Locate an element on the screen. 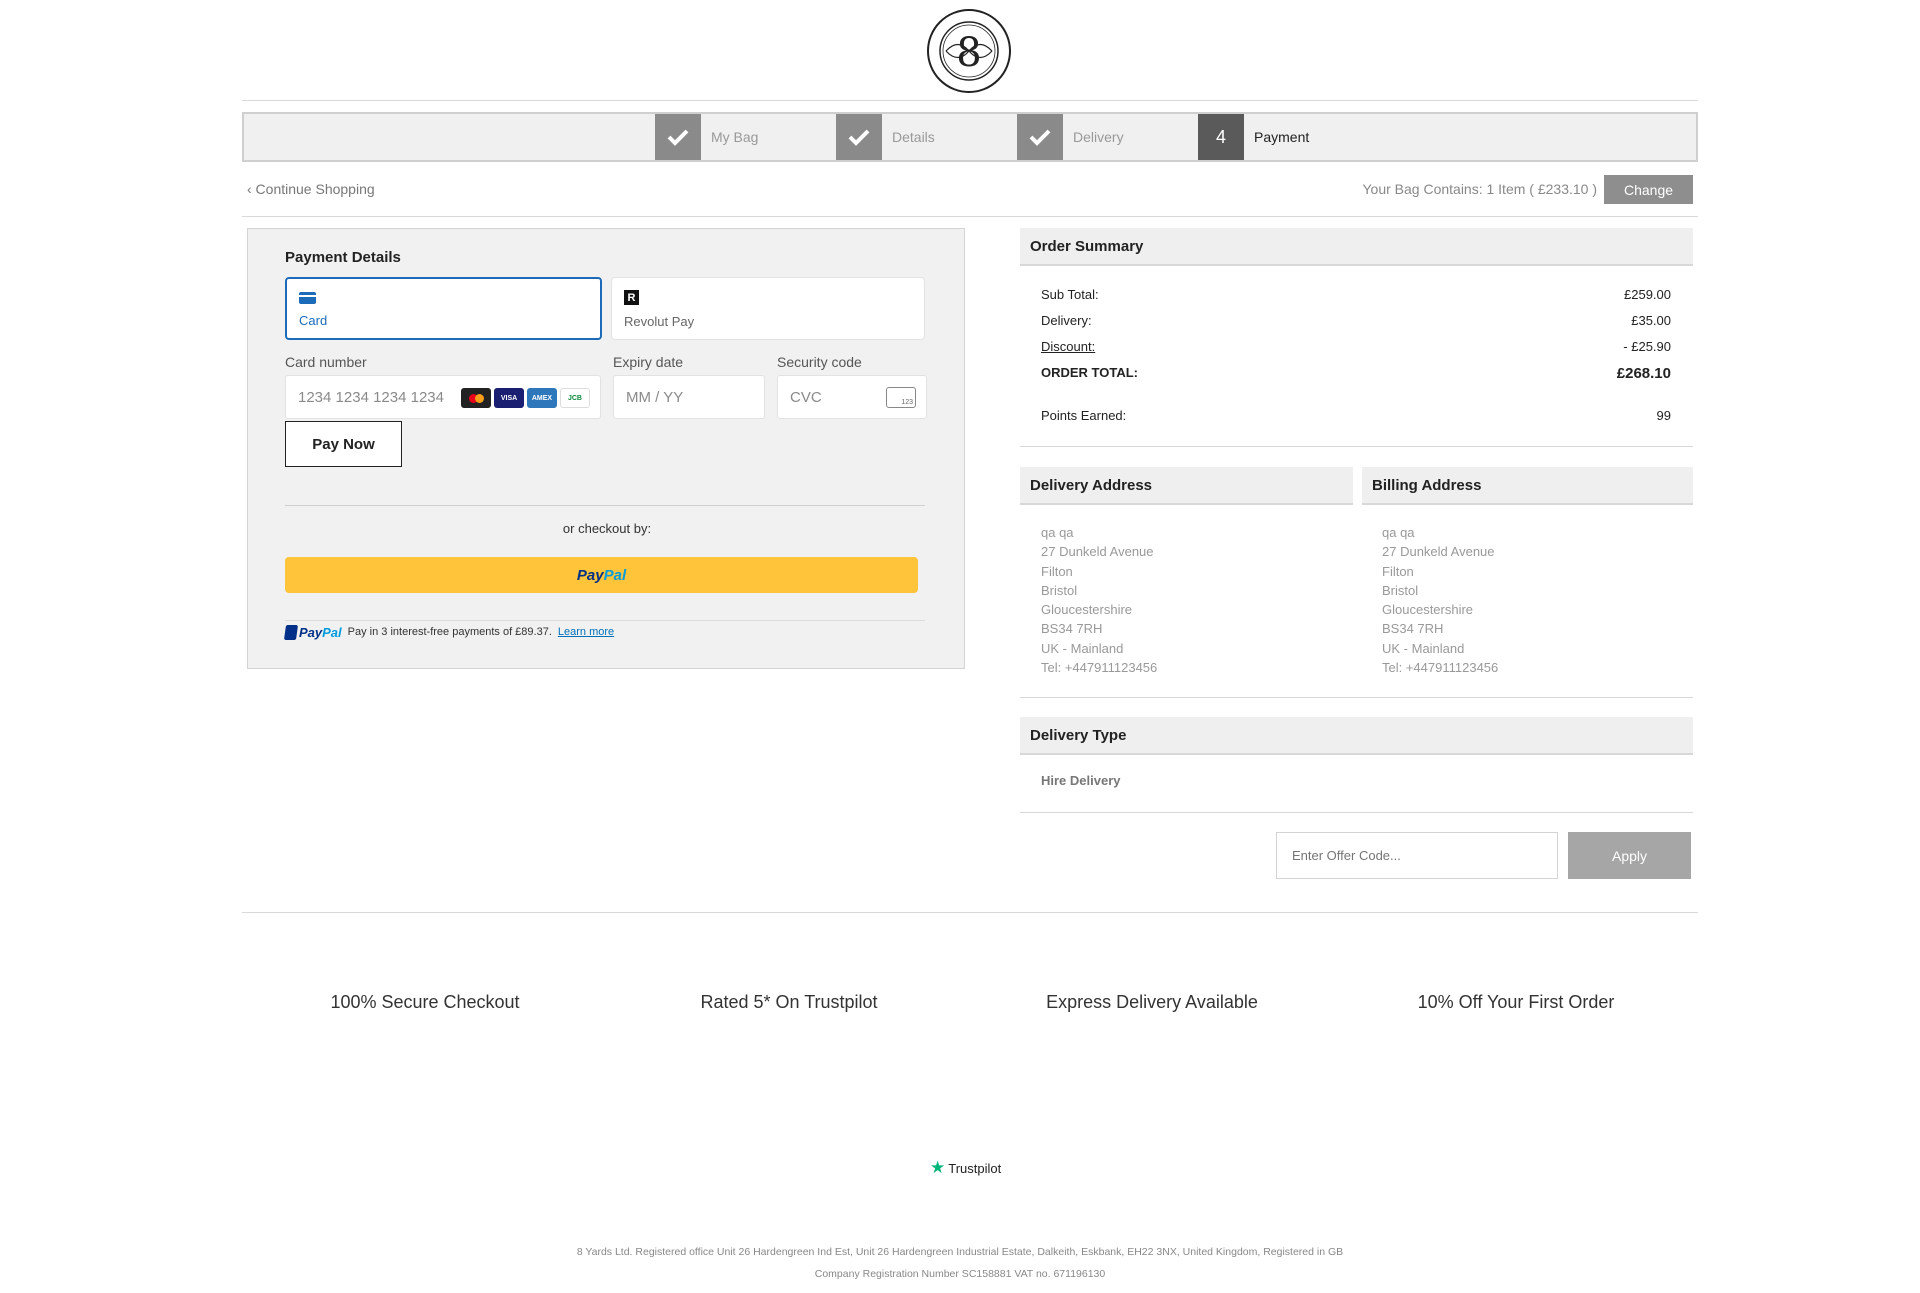  card-number-input: 1234 1234 1234 1234 VISA AMEX JCB is located at coordinates (443, 397).